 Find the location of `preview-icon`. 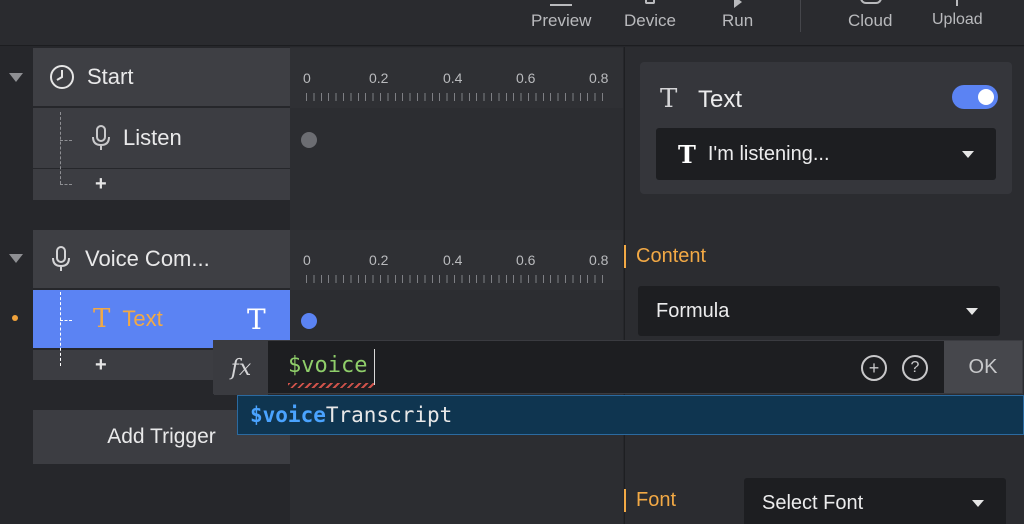

preview-icon is located at coordinates (561, 9).